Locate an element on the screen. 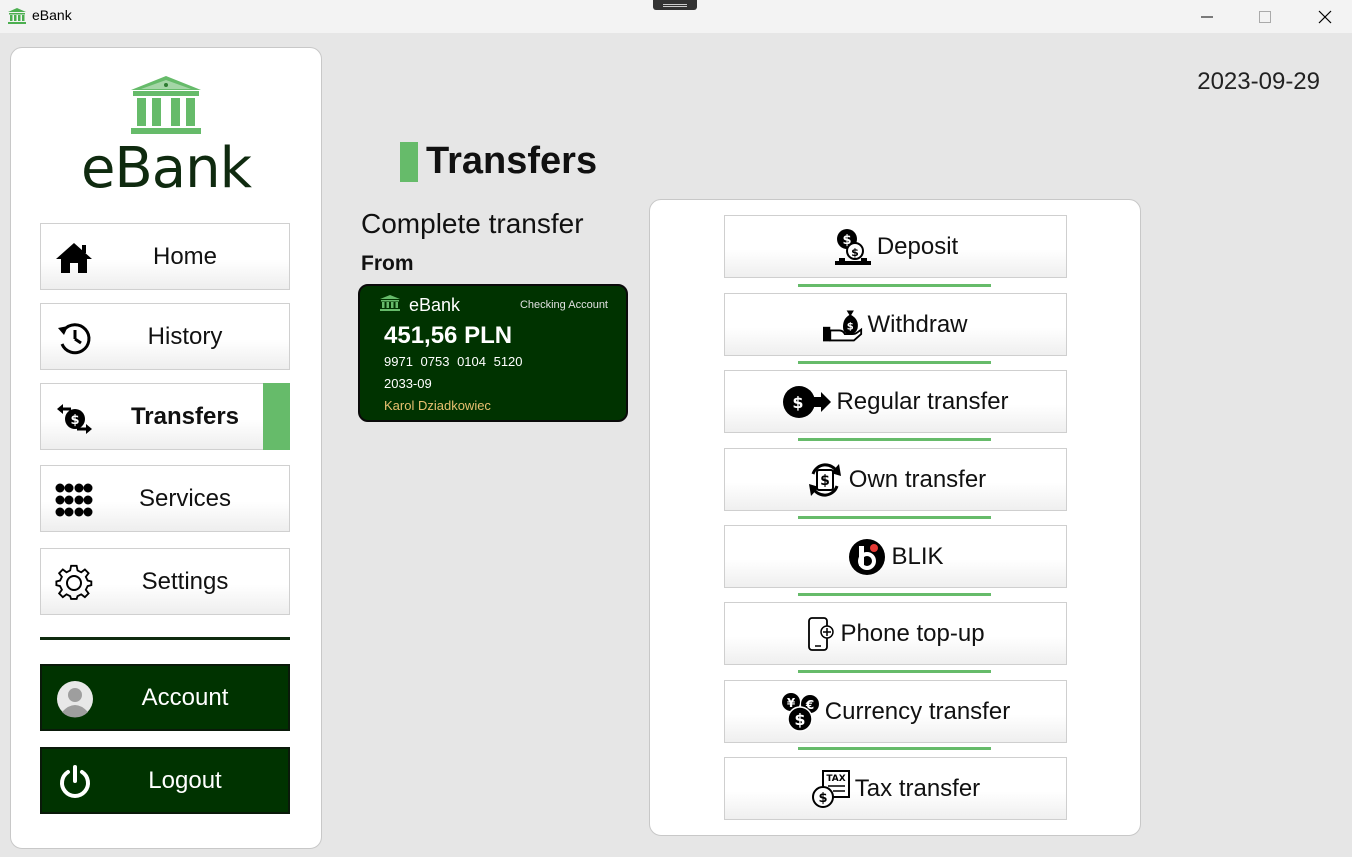 The width and height of the screenshot is (1352, 857). card-holder: Karol Dziadkowiec is located at coordinates (437, 405).